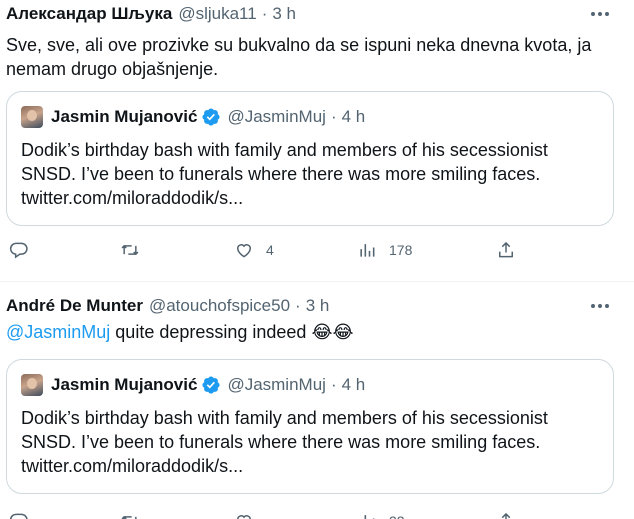 The image size is (634, 519). I want to click on views-count: 22, so click(397, 516).